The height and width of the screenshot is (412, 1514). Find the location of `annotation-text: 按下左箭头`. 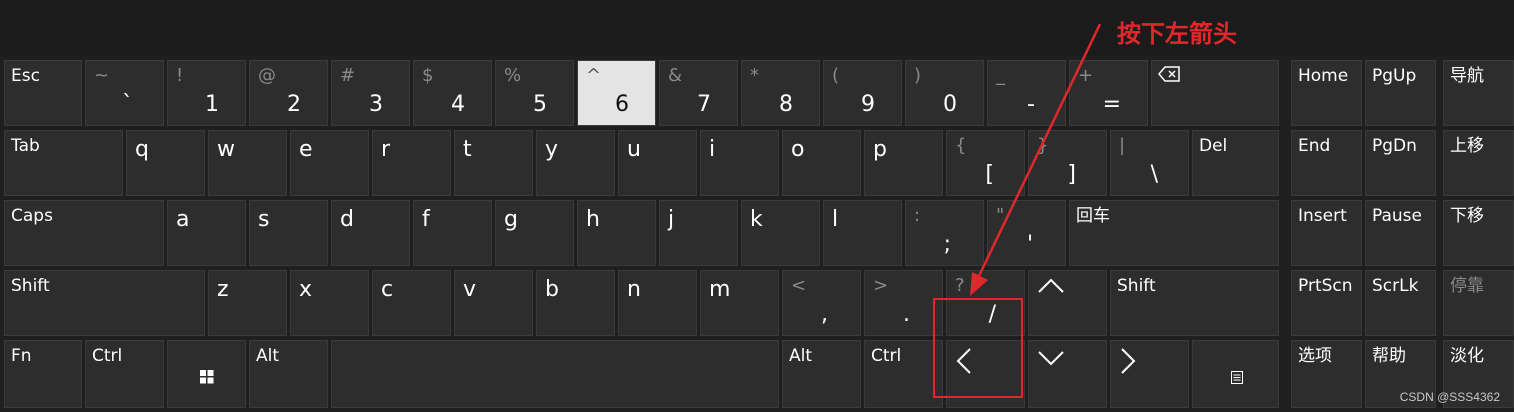

annotation-text: 按下左箭头 is located at coordinates (1177, 34).